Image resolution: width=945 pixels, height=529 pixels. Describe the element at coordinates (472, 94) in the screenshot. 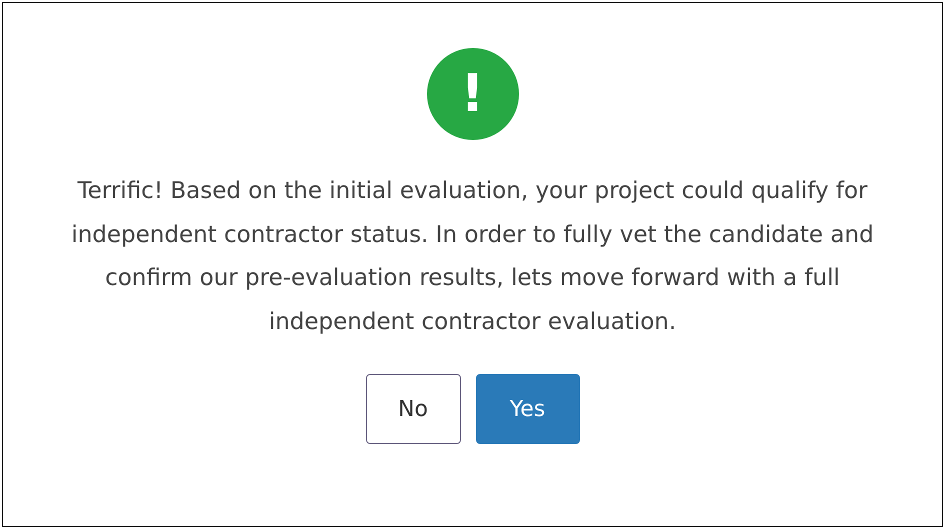

I see `alert-icon: !` at that location.